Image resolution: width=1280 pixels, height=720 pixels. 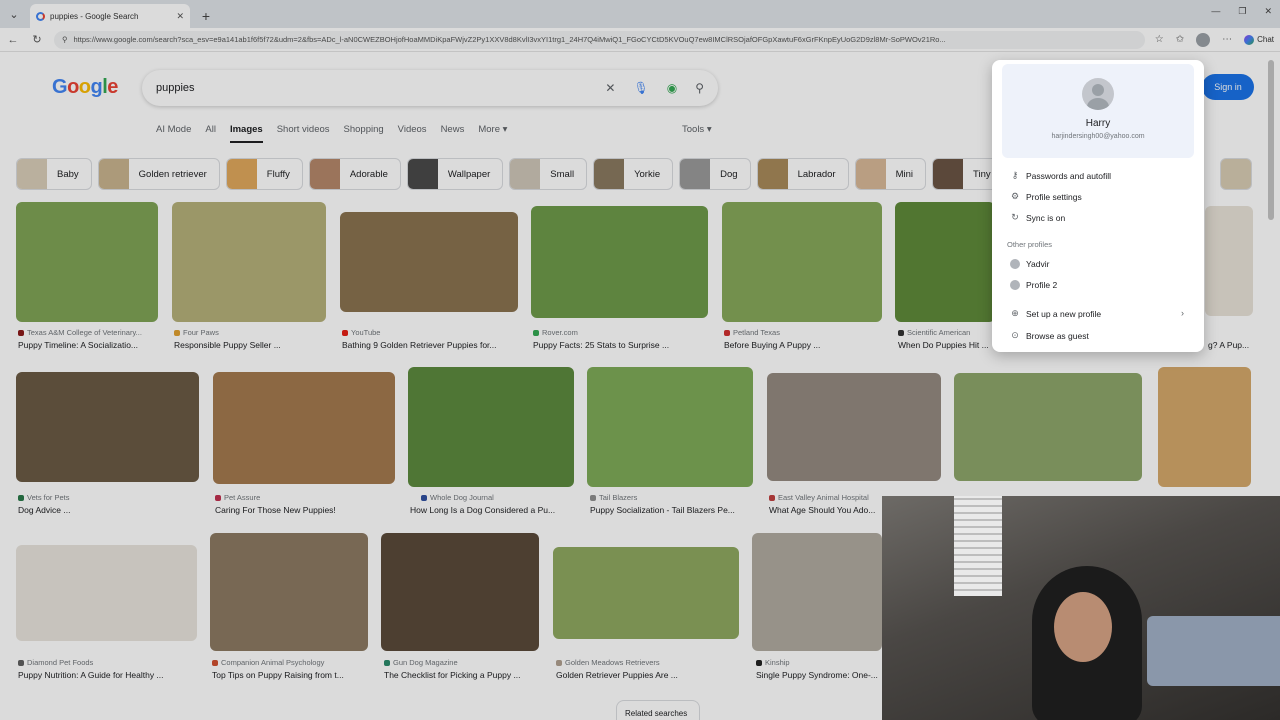 I want to click on result-source: Four Paws, so click(x=196, y=332).